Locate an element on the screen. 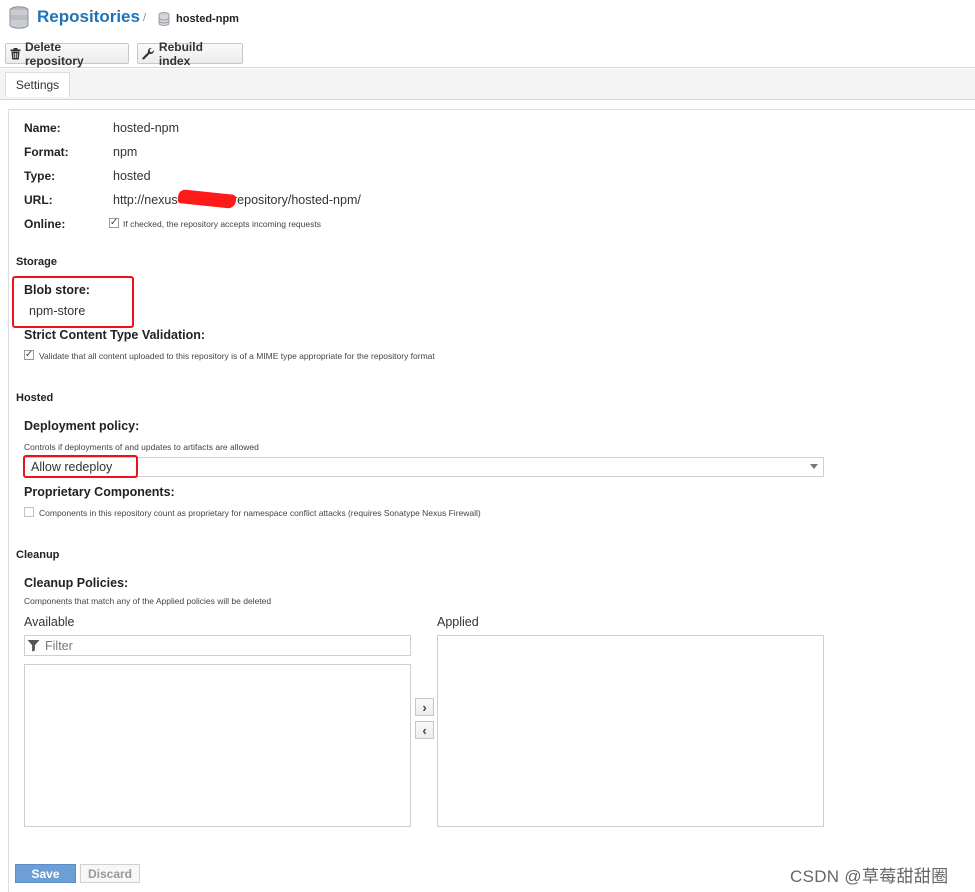 The image size is (975, 892). url-value-suffix: repository/hosted-npm/ is located at coordinates (297, 200).